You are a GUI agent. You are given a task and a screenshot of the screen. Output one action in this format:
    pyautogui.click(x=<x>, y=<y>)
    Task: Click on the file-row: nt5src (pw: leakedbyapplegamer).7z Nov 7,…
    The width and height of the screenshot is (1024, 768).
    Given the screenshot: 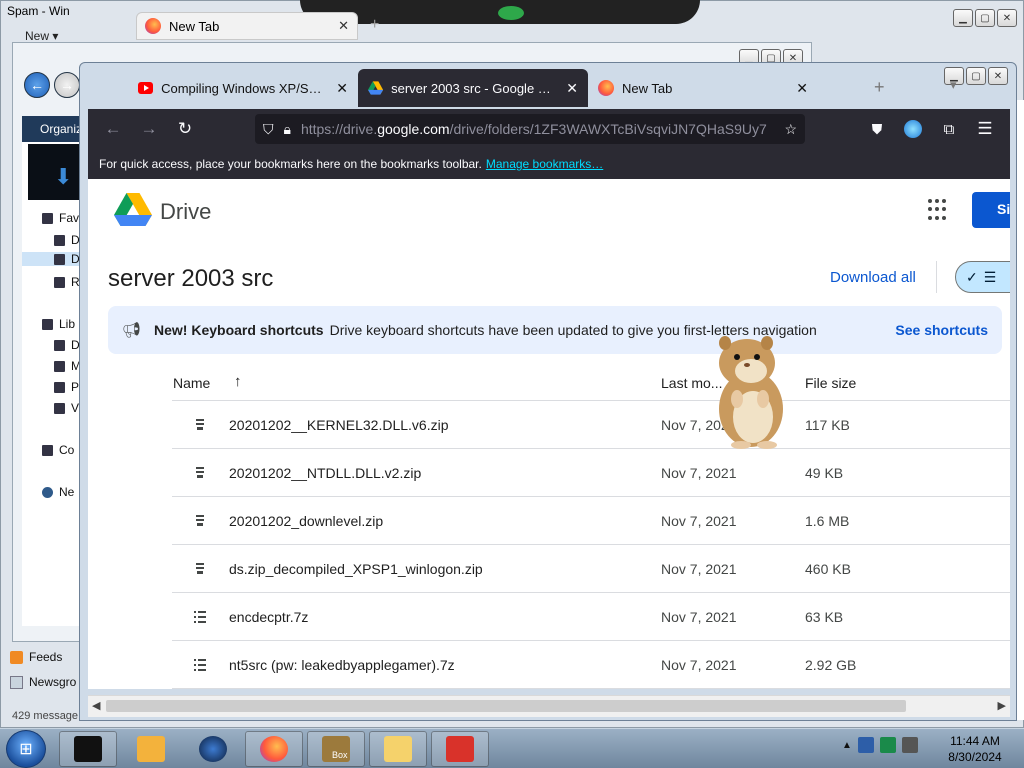 What is the action you would take?
    pyautogui.click(x=591, y=665)
    